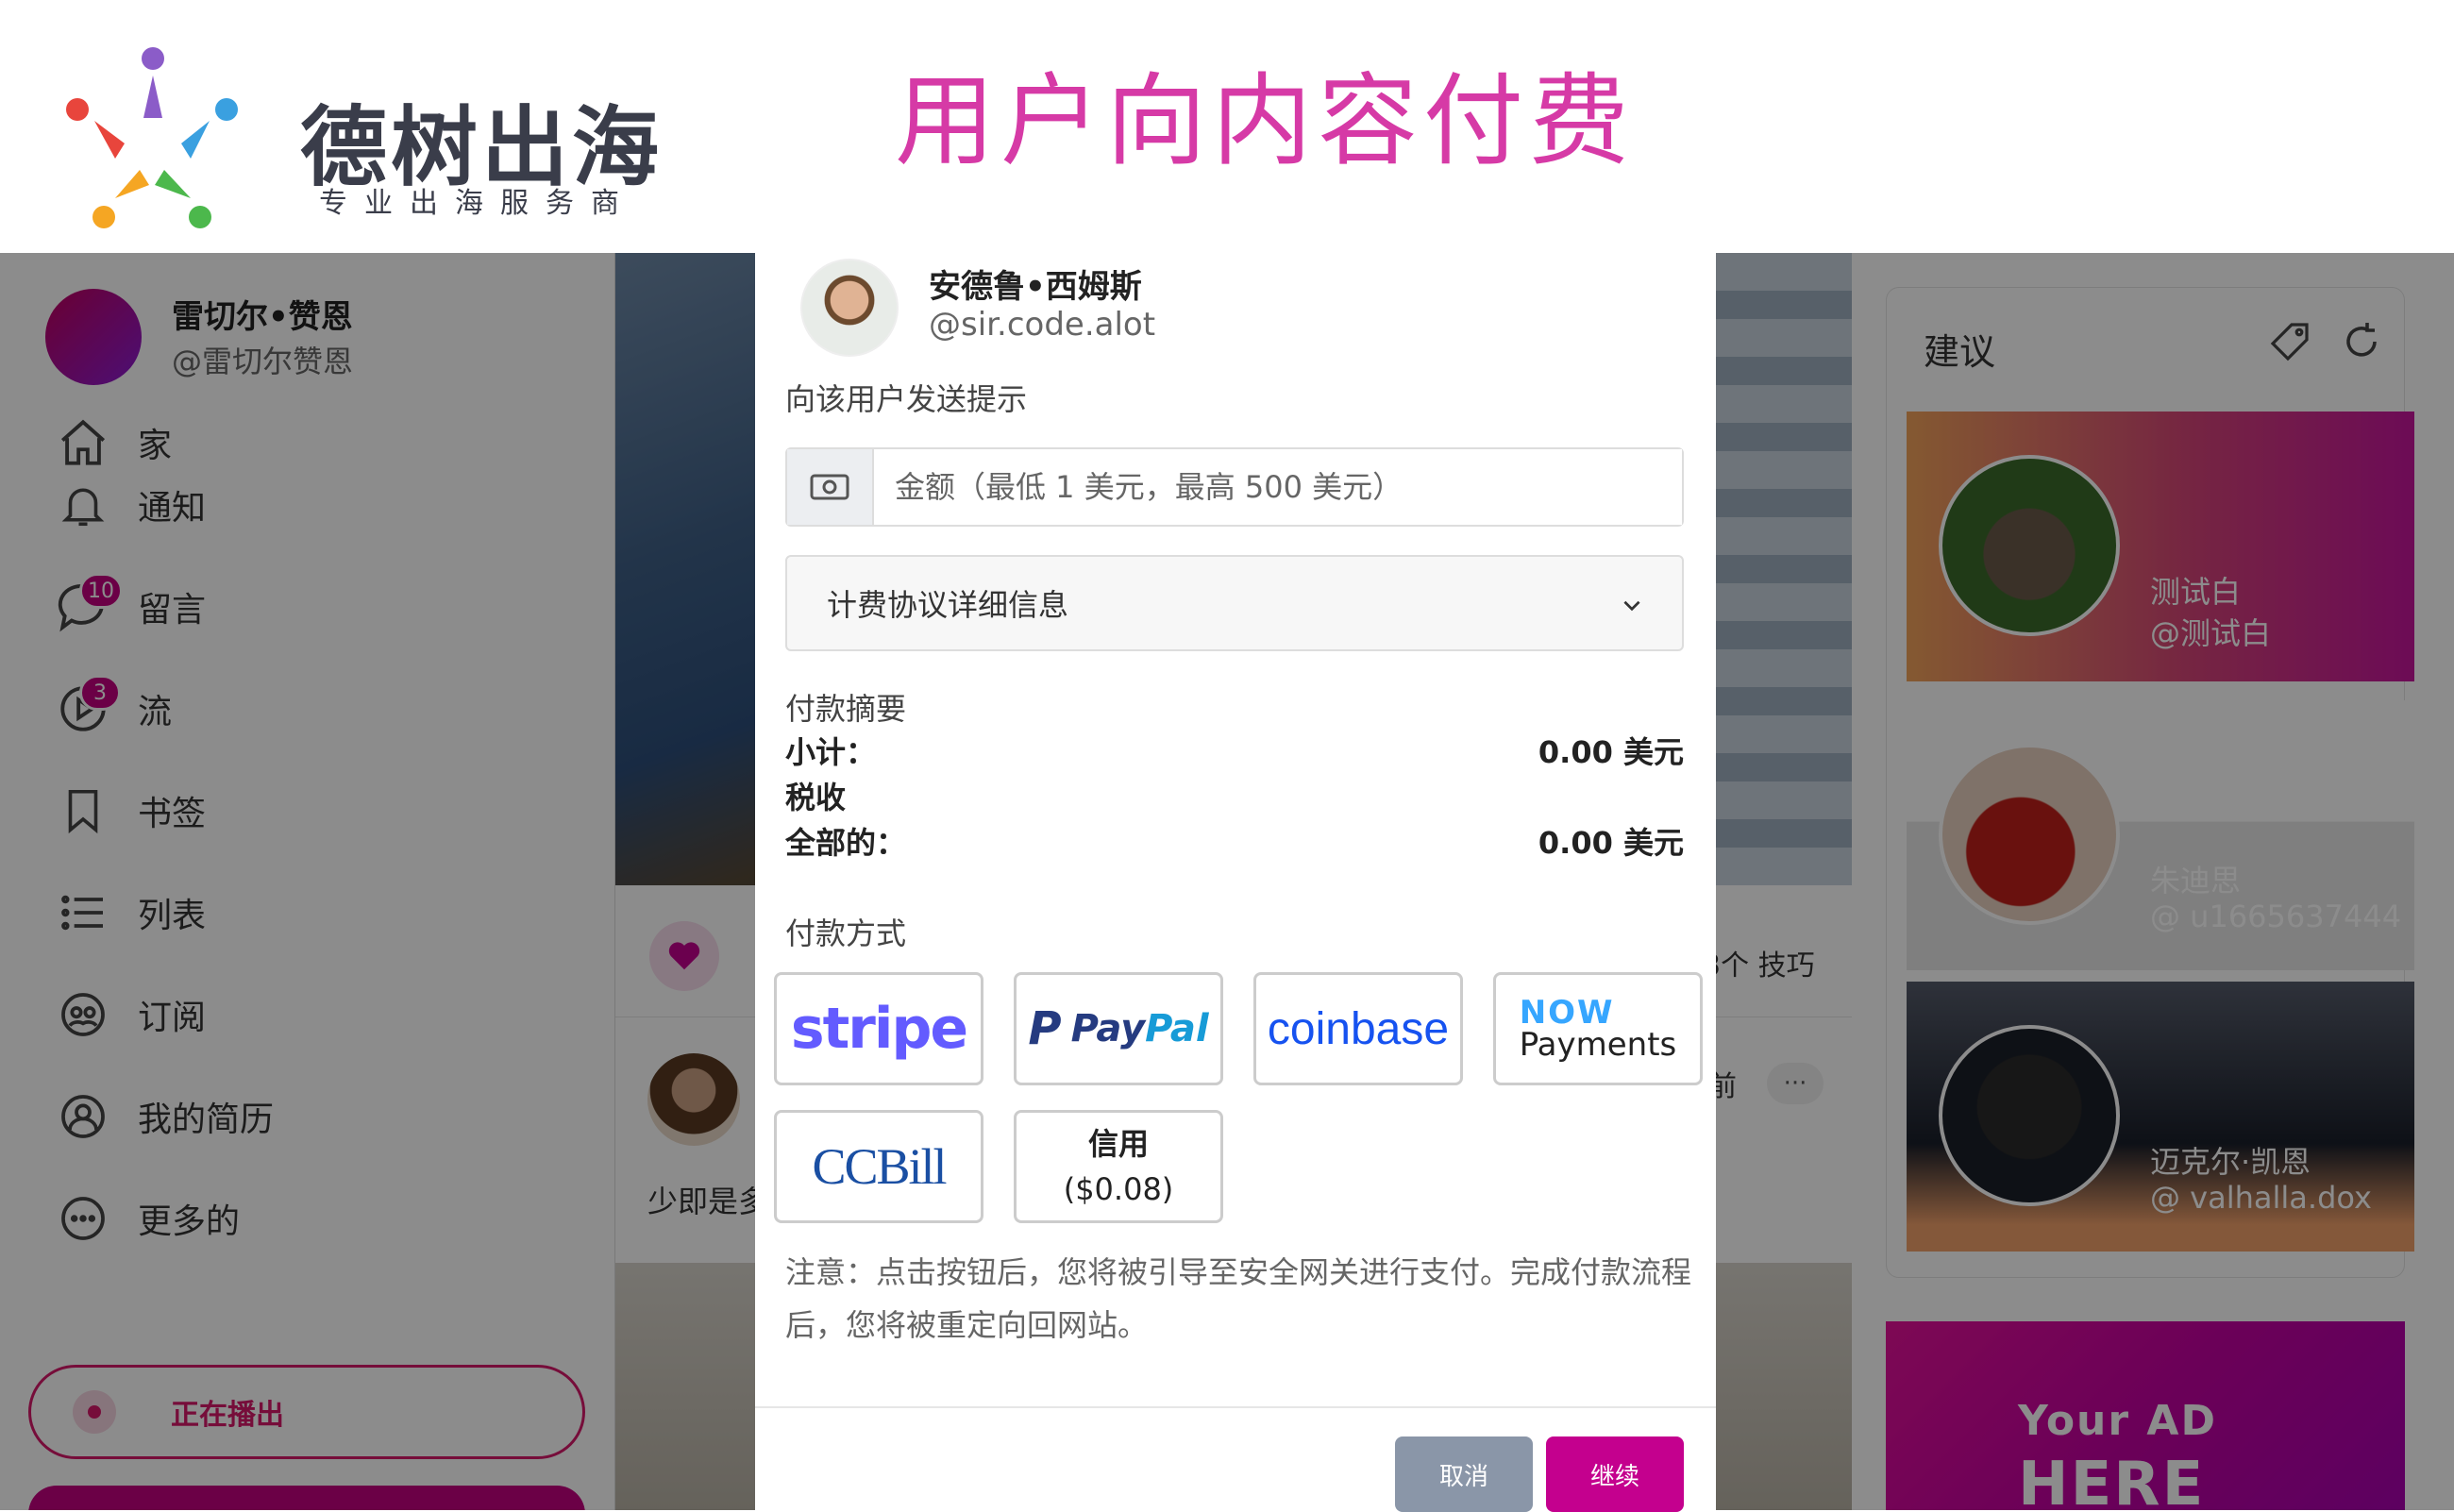  I want to click on amount-input, so click(1278, 487).